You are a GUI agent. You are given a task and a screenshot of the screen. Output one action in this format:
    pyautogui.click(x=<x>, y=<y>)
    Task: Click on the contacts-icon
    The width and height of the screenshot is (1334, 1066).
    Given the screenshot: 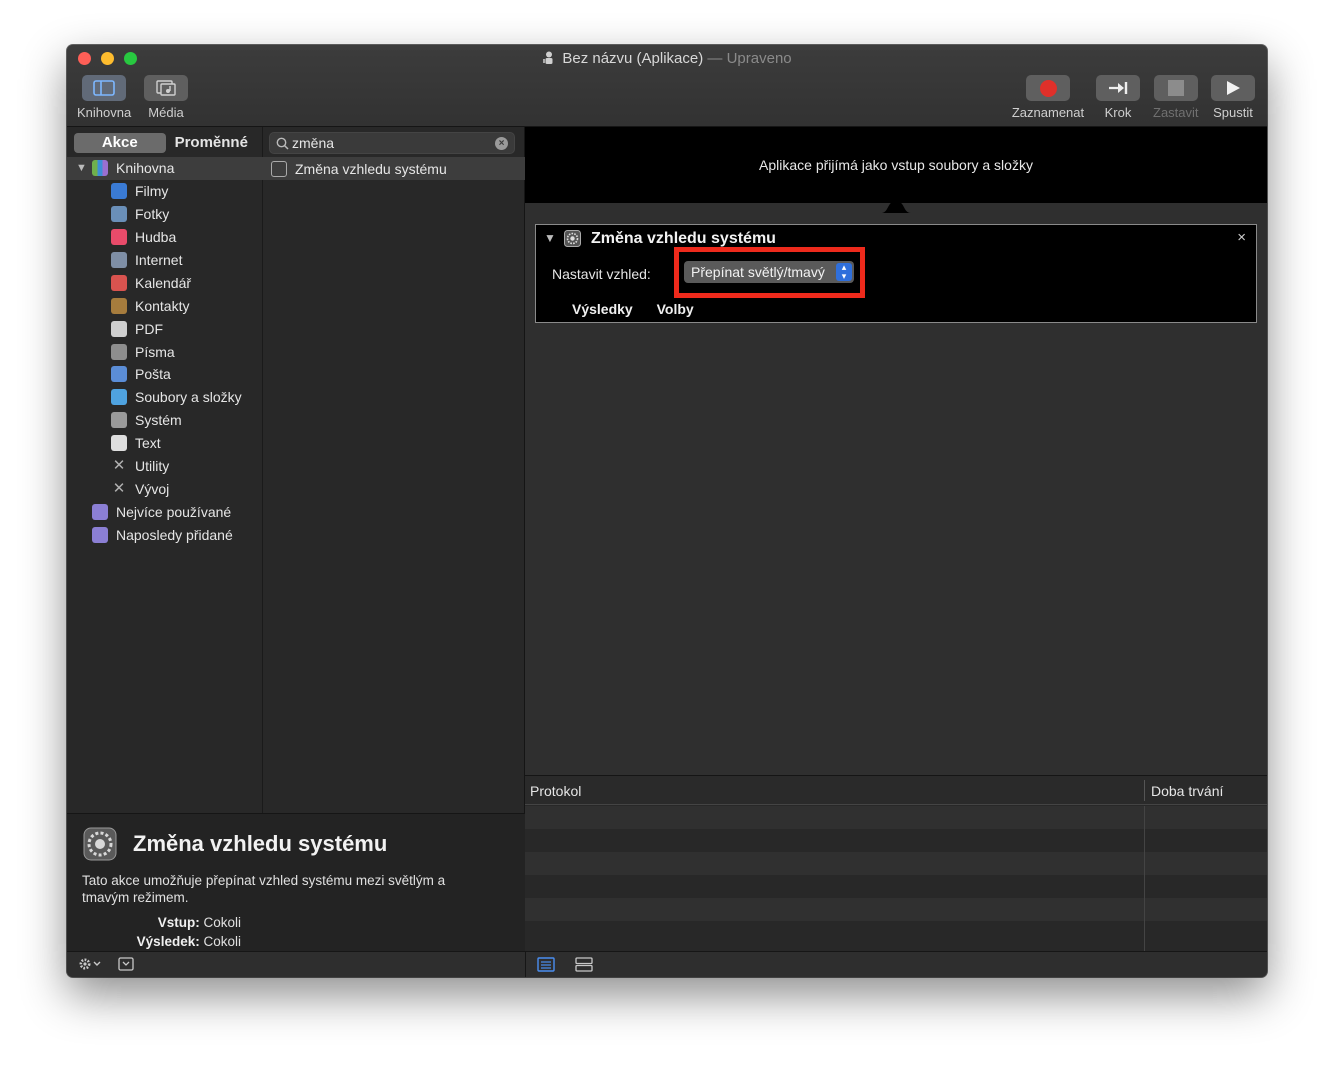 What is the action you would take?
    pyautogui.click(x=119, y=305)
    